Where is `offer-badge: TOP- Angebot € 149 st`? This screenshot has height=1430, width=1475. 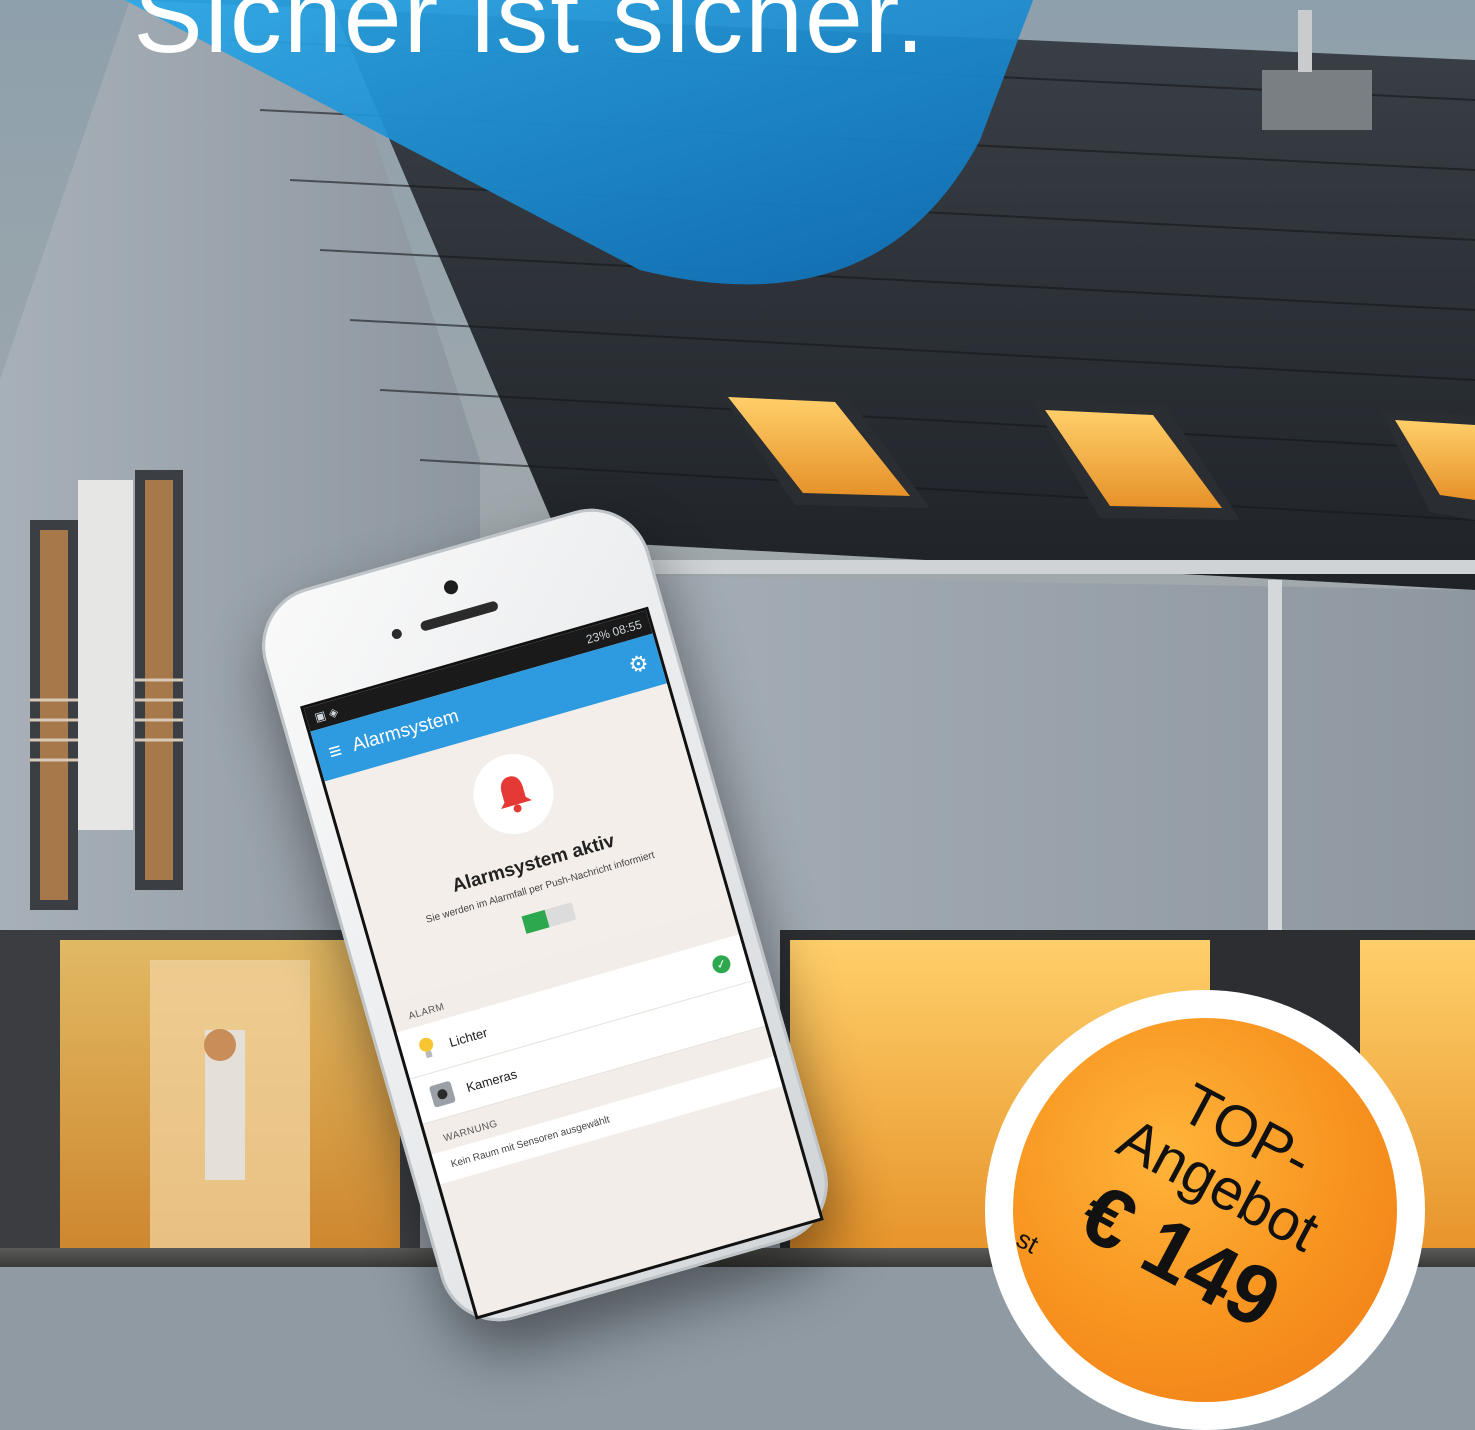 offer-badge: TOP- Angebot € 149 st is located at coordinates (1205, 1210).